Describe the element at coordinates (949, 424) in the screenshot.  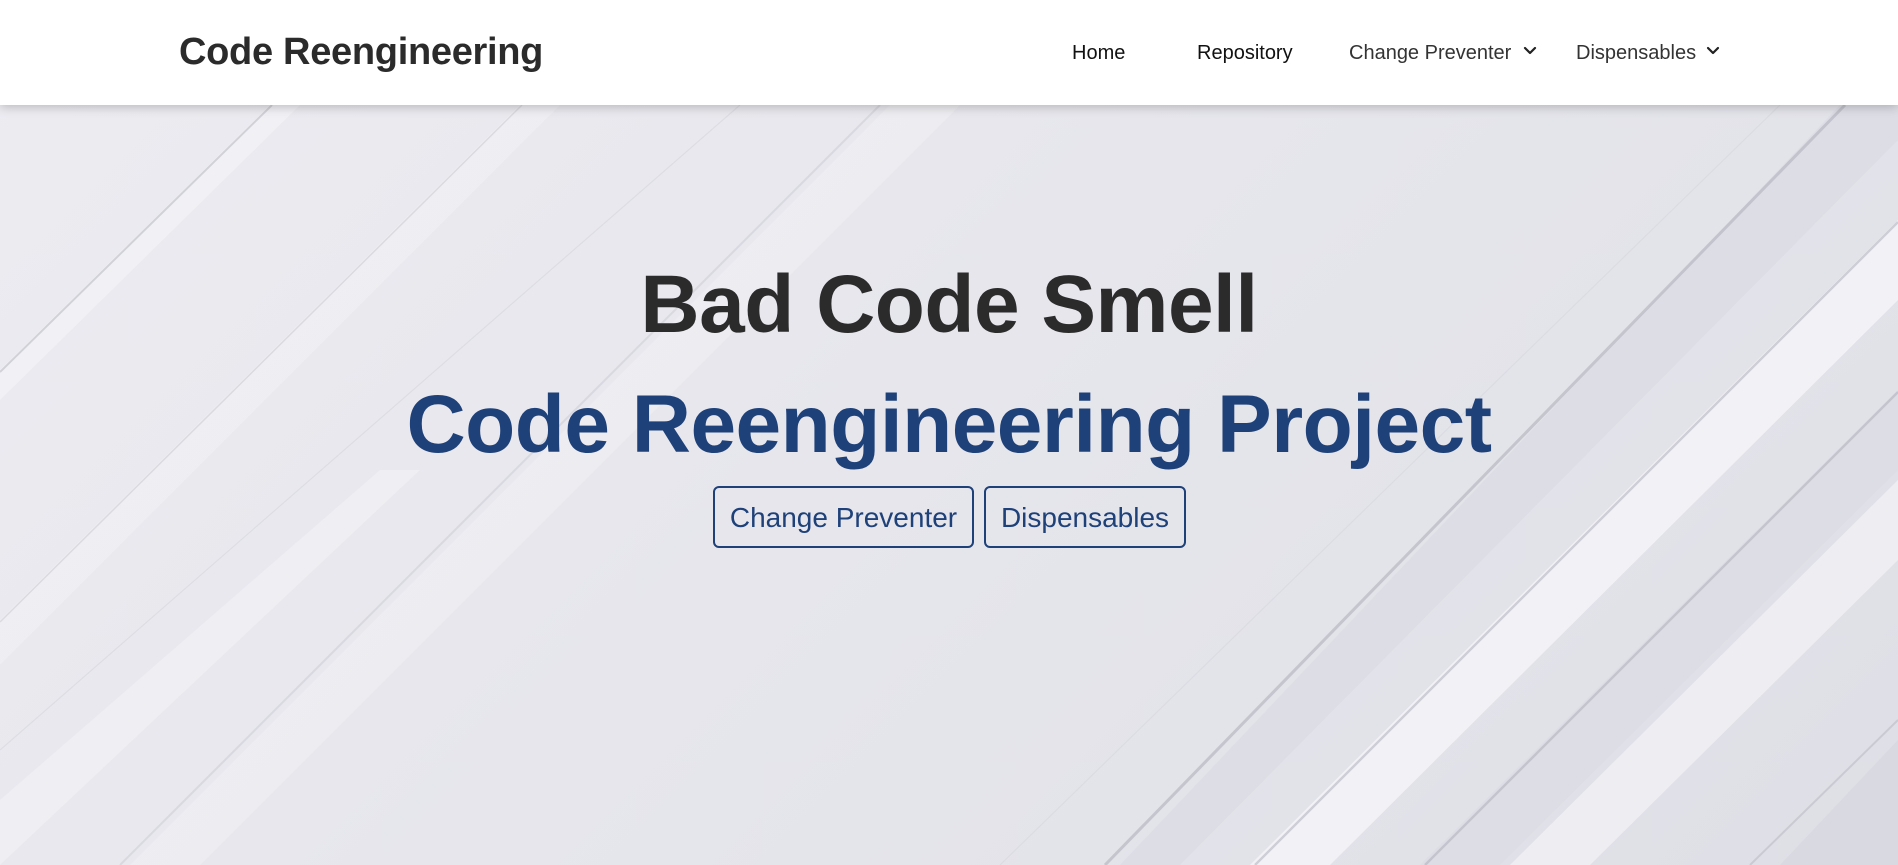
I see `hero-subtitle: Code Reengineering Project` at that location.